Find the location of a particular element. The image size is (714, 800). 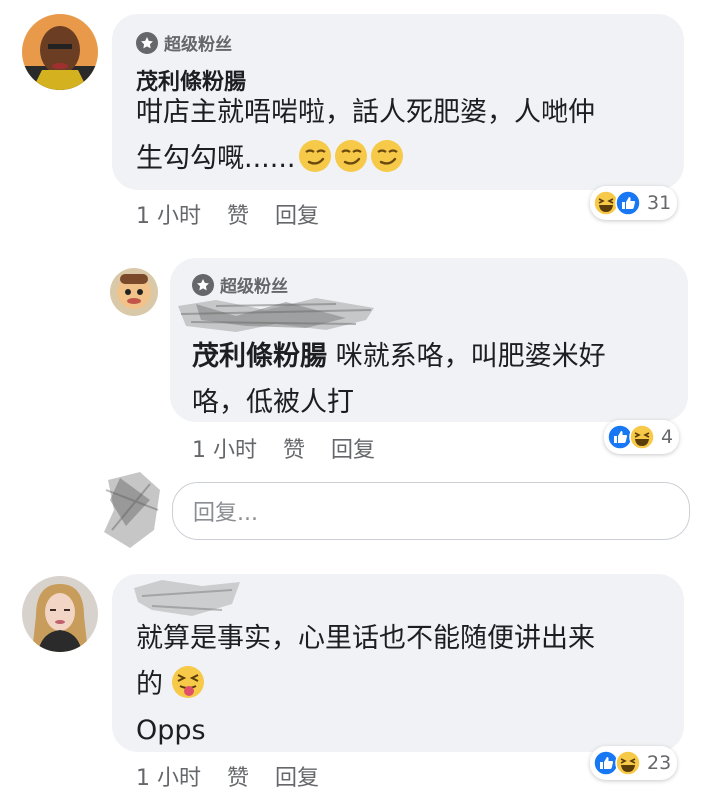

comment-text-fragment: 咪就系咯，叫肥婆米好 is located at coordinates (466, 356).